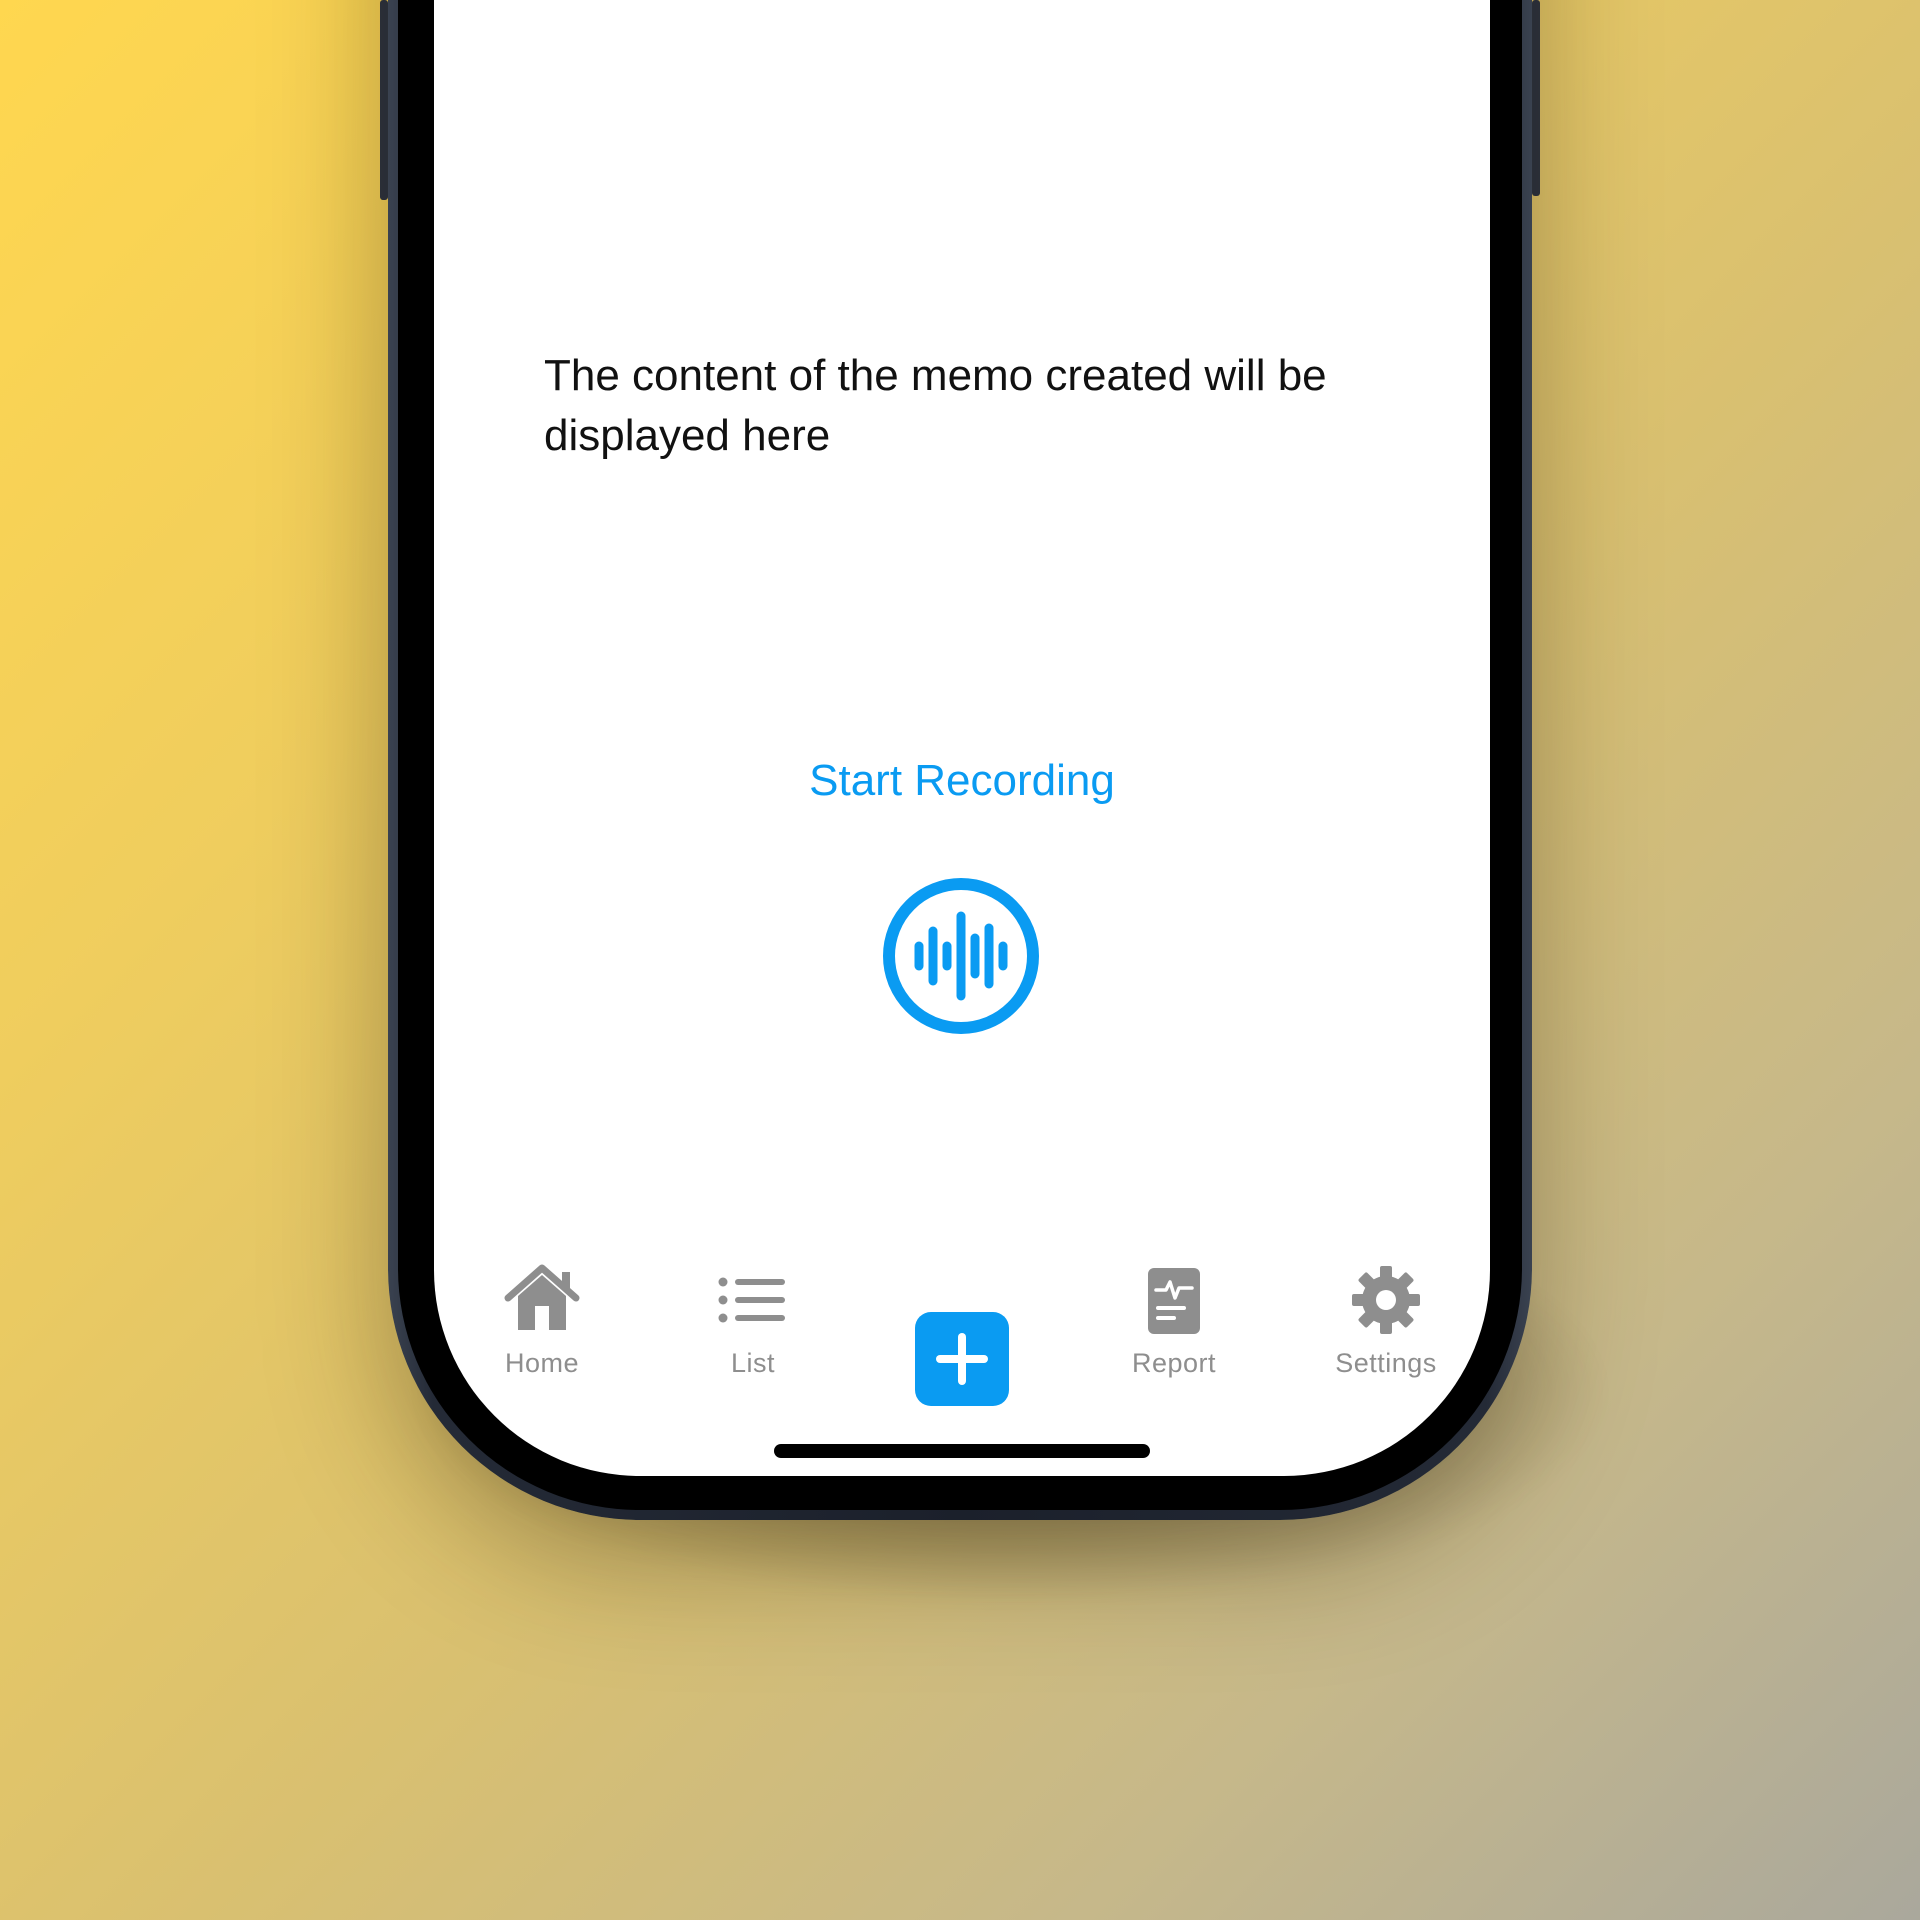 The image size is (1920, 1920). I want to click on tab-home-label: Home, so click(542, 1363).